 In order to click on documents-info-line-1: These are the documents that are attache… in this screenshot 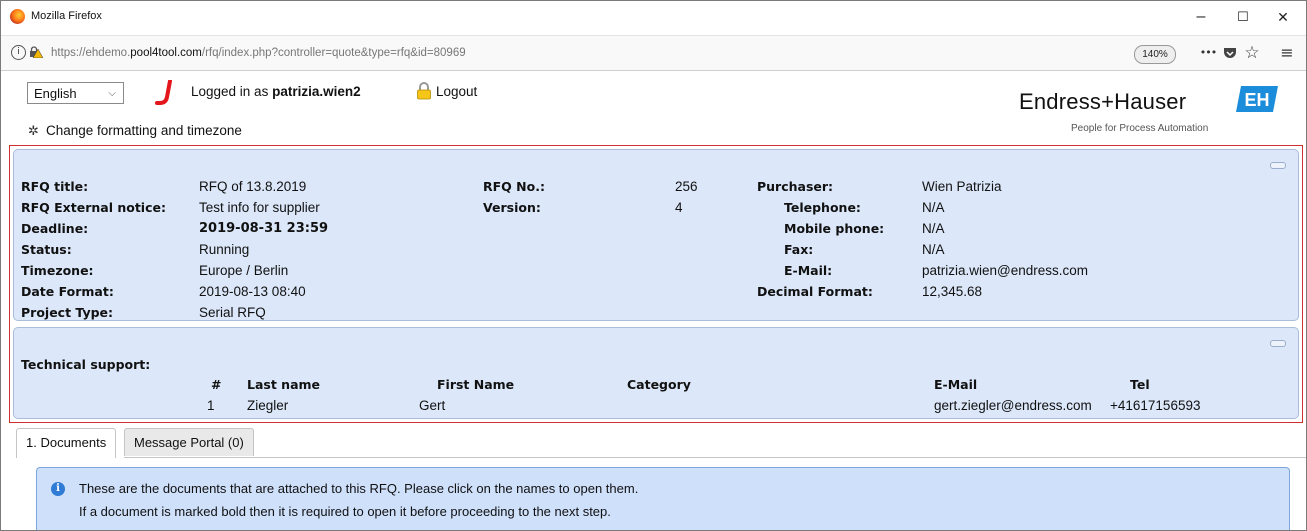, I will do `click(359, 488)`.